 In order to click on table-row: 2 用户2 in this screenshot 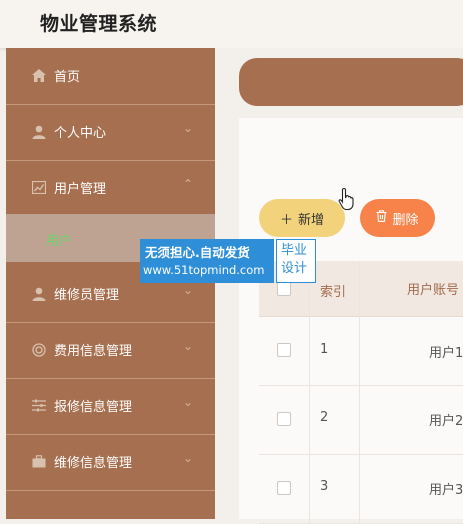, I will do `click(361, 420)`.